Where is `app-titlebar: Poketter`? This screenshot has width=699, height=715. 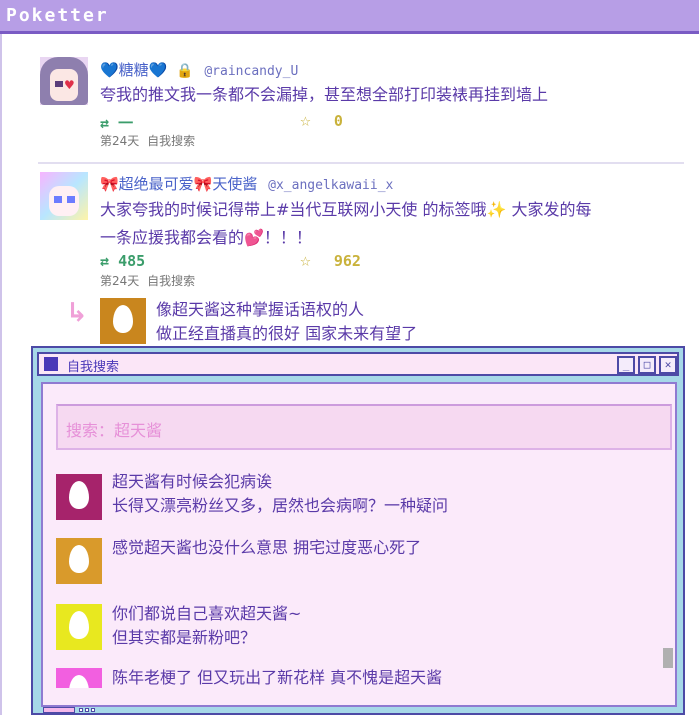
app-titlebar: Poketter is located at coordinates (349, 17).